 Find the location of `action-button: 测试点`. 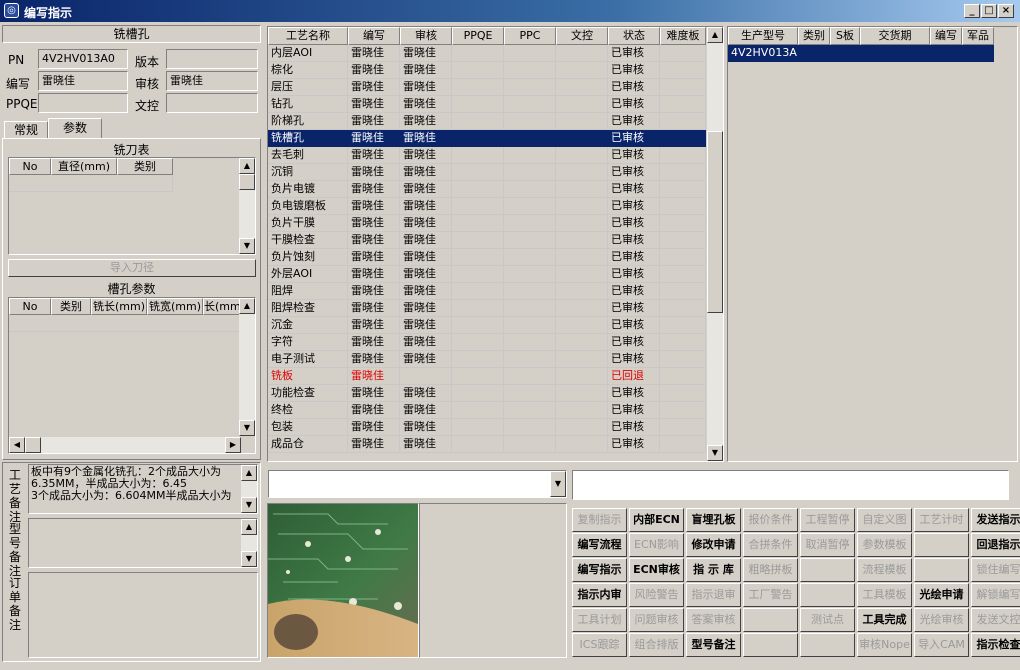

action-button: 测试点 is located at coordinates (827, 620).